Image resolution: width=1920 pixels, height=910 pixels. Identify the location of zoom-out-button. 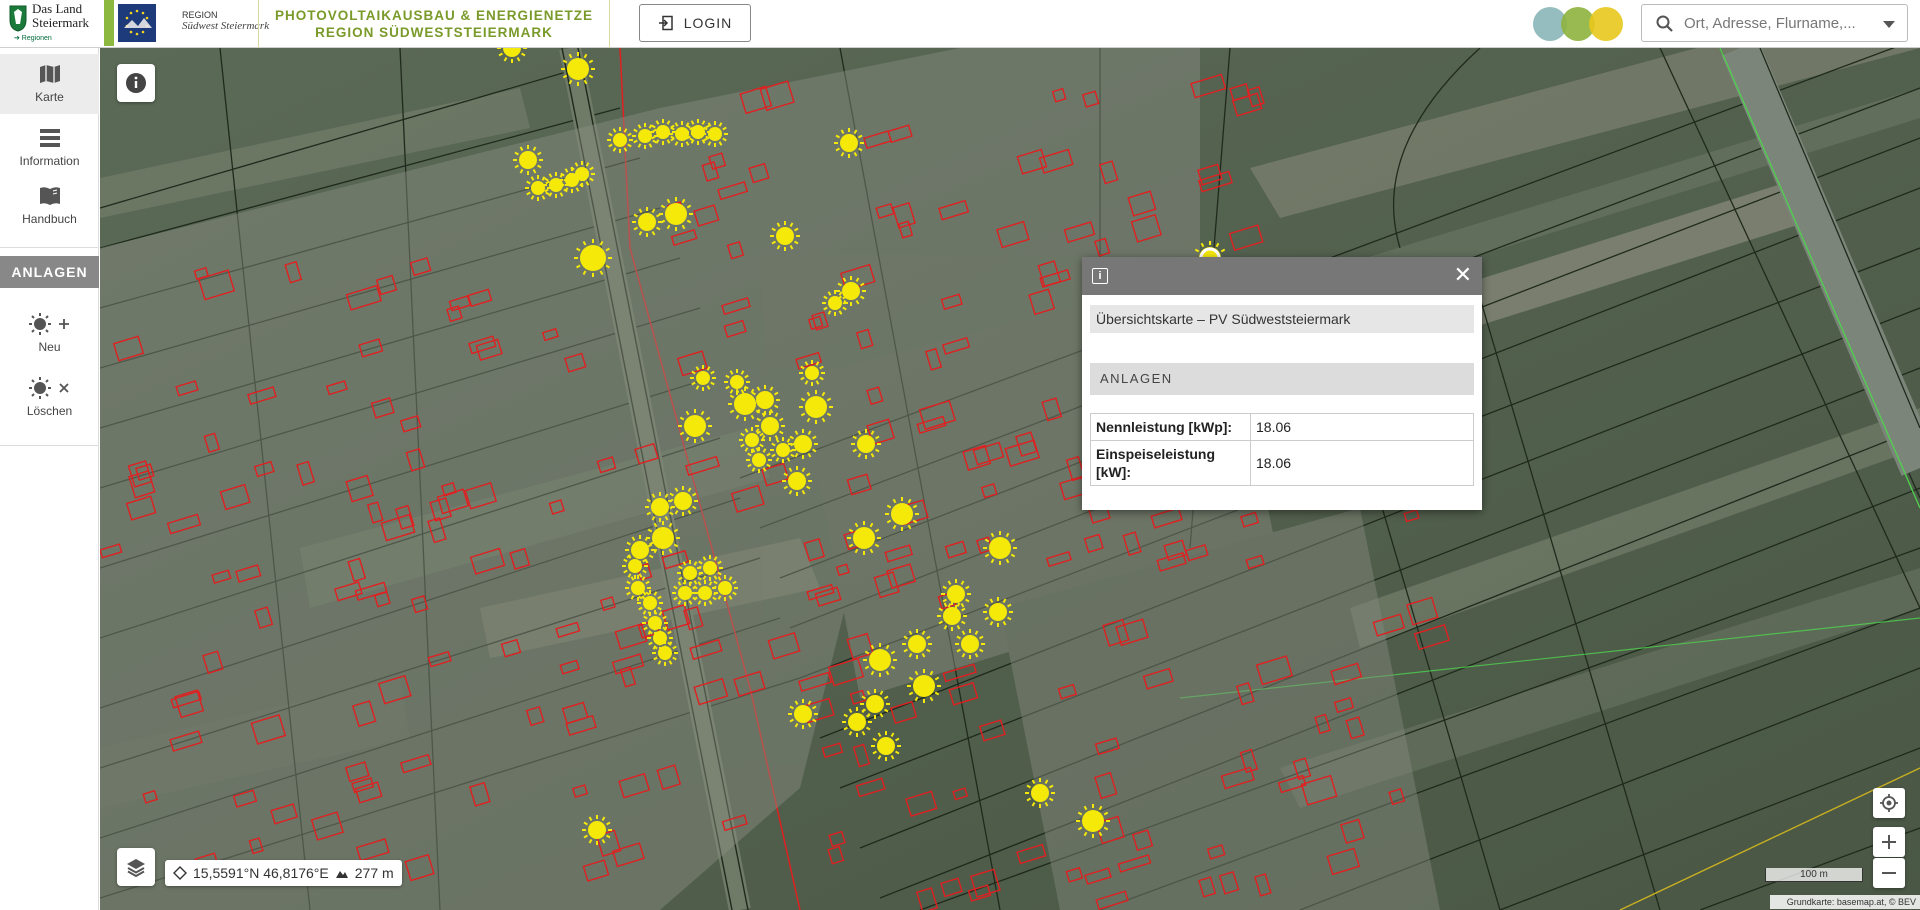
(1889, 873).